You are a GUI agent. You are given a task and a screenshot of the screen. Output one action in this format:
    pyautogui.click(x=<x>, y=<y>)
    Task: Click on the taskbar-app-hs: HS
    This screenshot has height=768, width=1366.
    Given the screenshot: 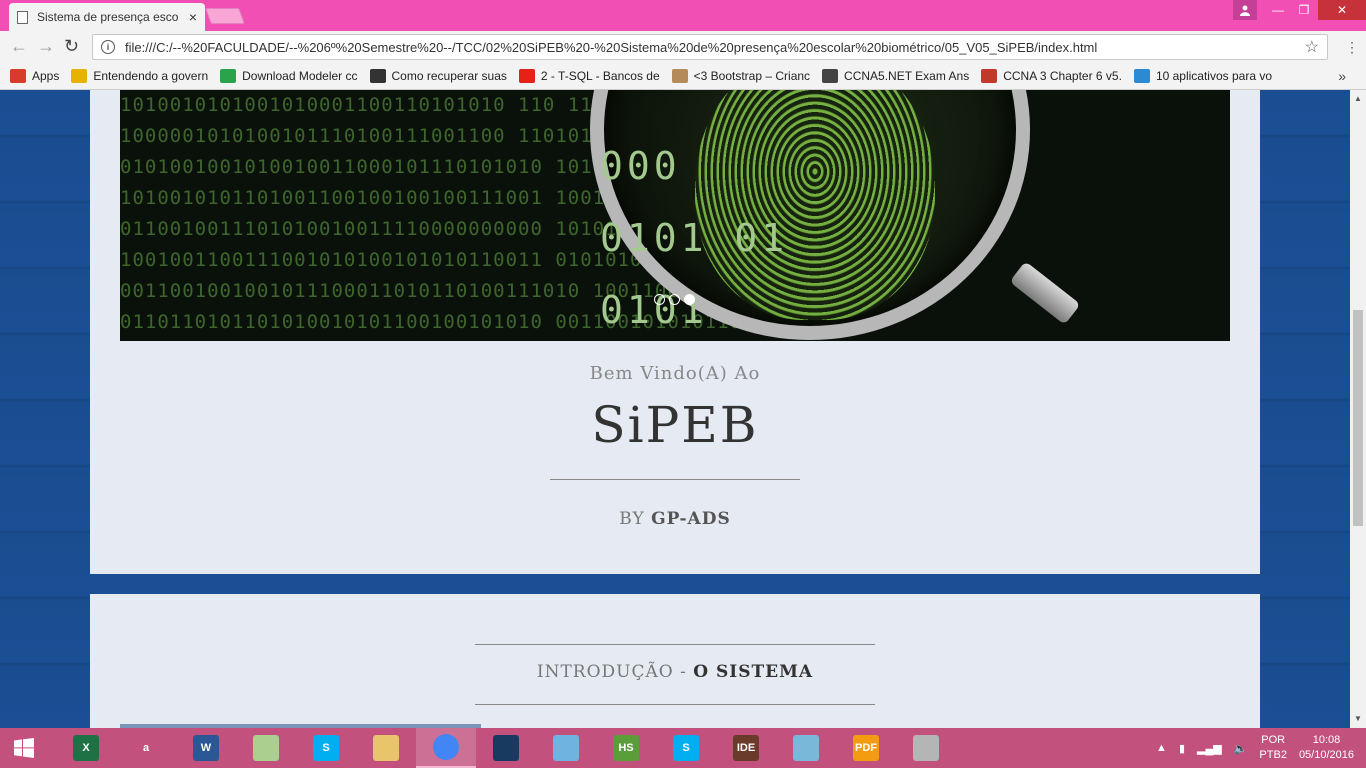 What is the action you would take?
    pyautogui.click(x=626, y=748)
    